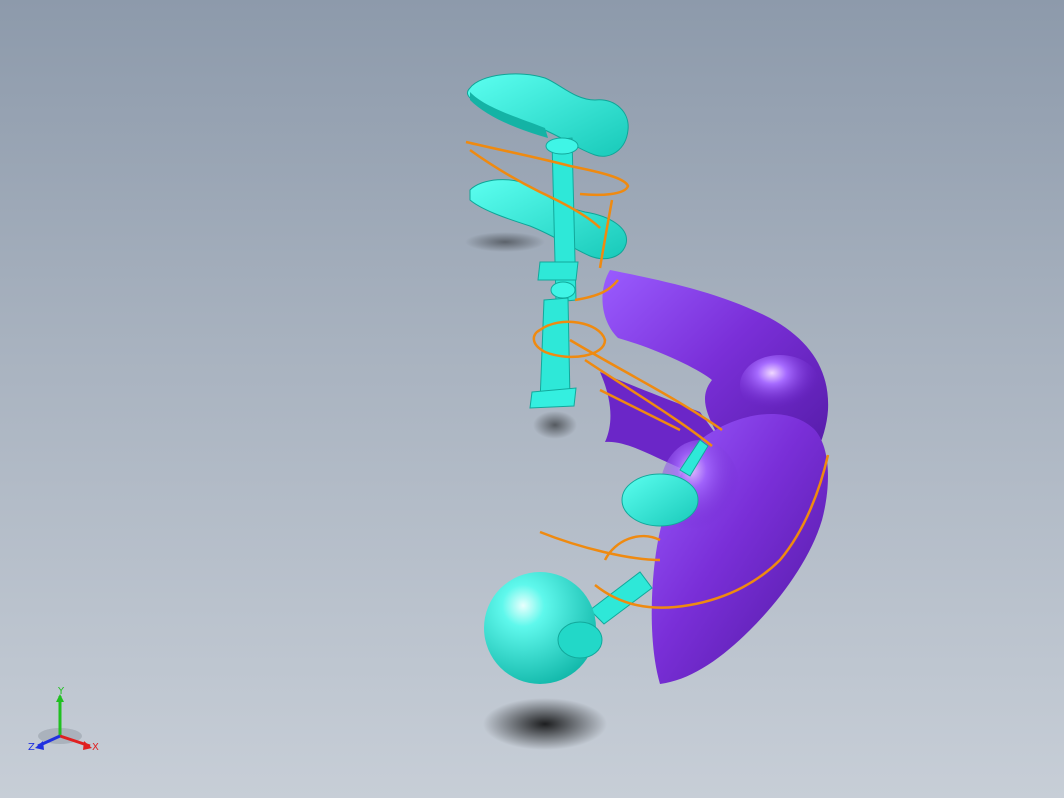  Describe the element at coordinates (568, 627) in the screenshot. I see `ball-joint` at that location.